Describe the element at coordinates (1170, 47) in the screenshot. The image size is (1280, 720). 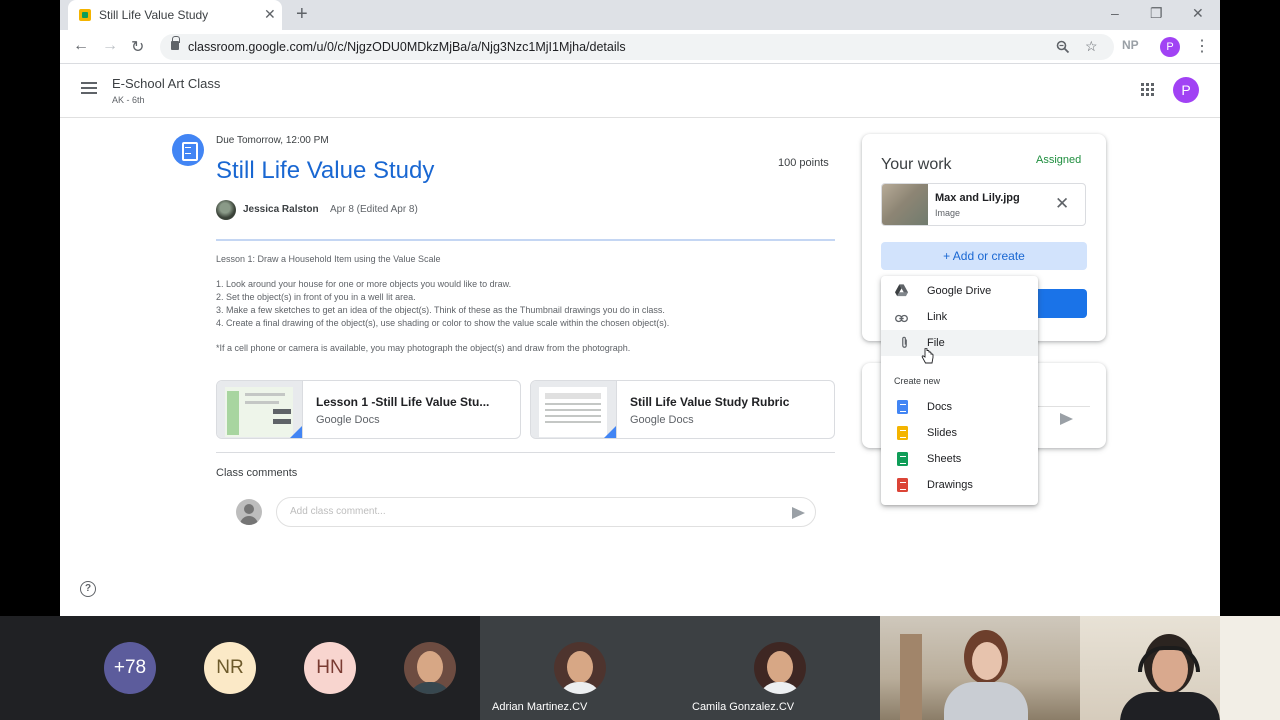
I see `browser-profile-avatar: P` at that location.